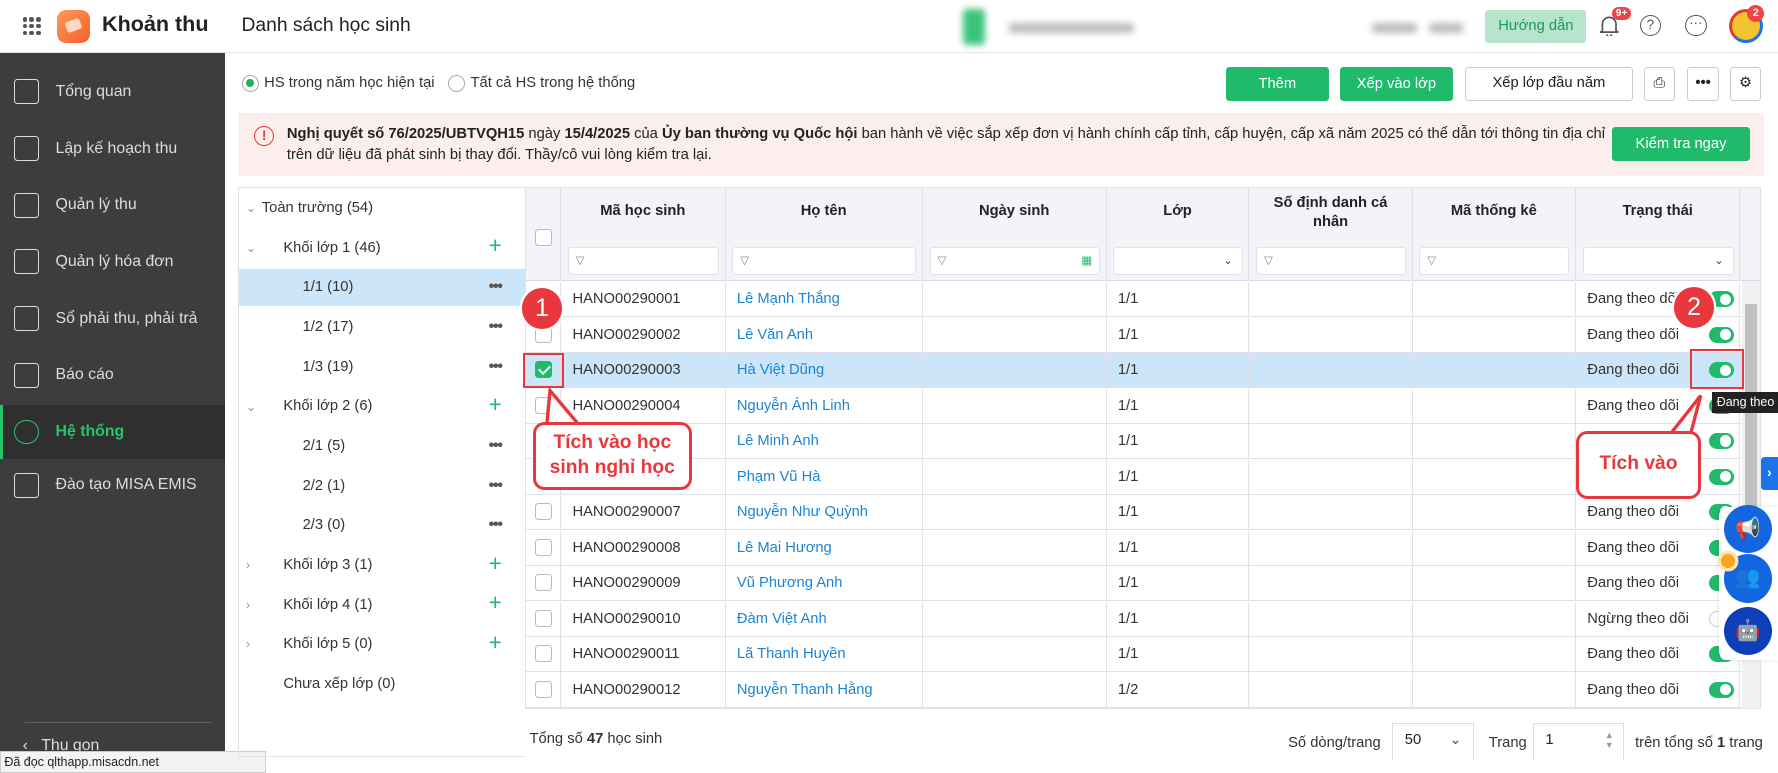  What do you see at coordinates (1695, 25) in the screenshot?
I see `more-icon: ···` at bounding box center [1695, 25].